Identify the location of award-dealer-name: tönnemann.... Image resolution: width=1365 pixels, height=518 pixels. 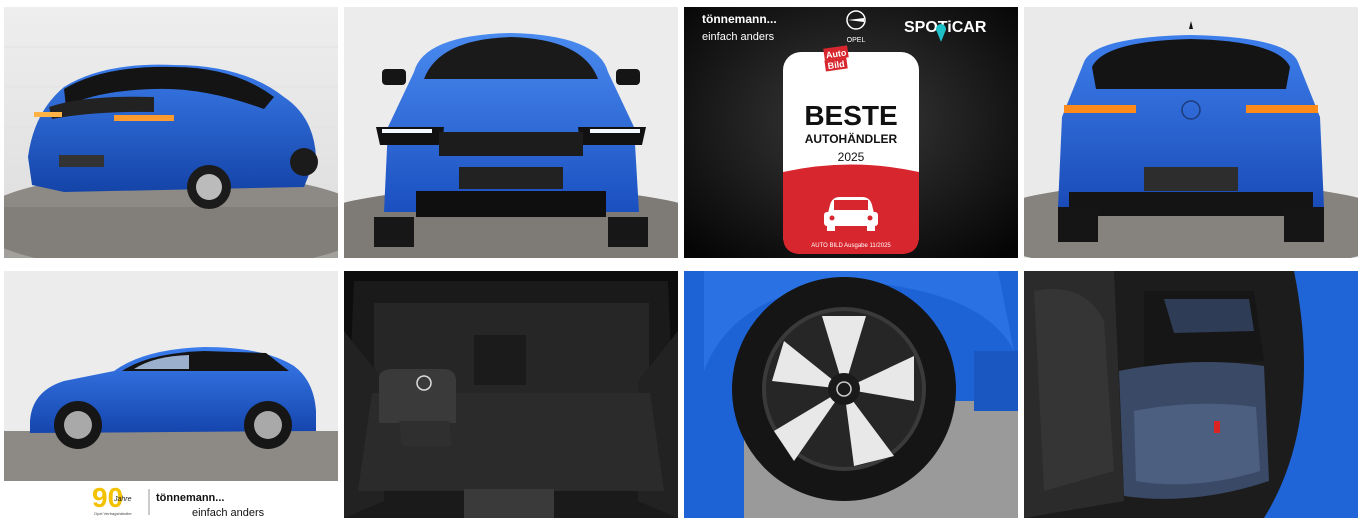
(739, 19).